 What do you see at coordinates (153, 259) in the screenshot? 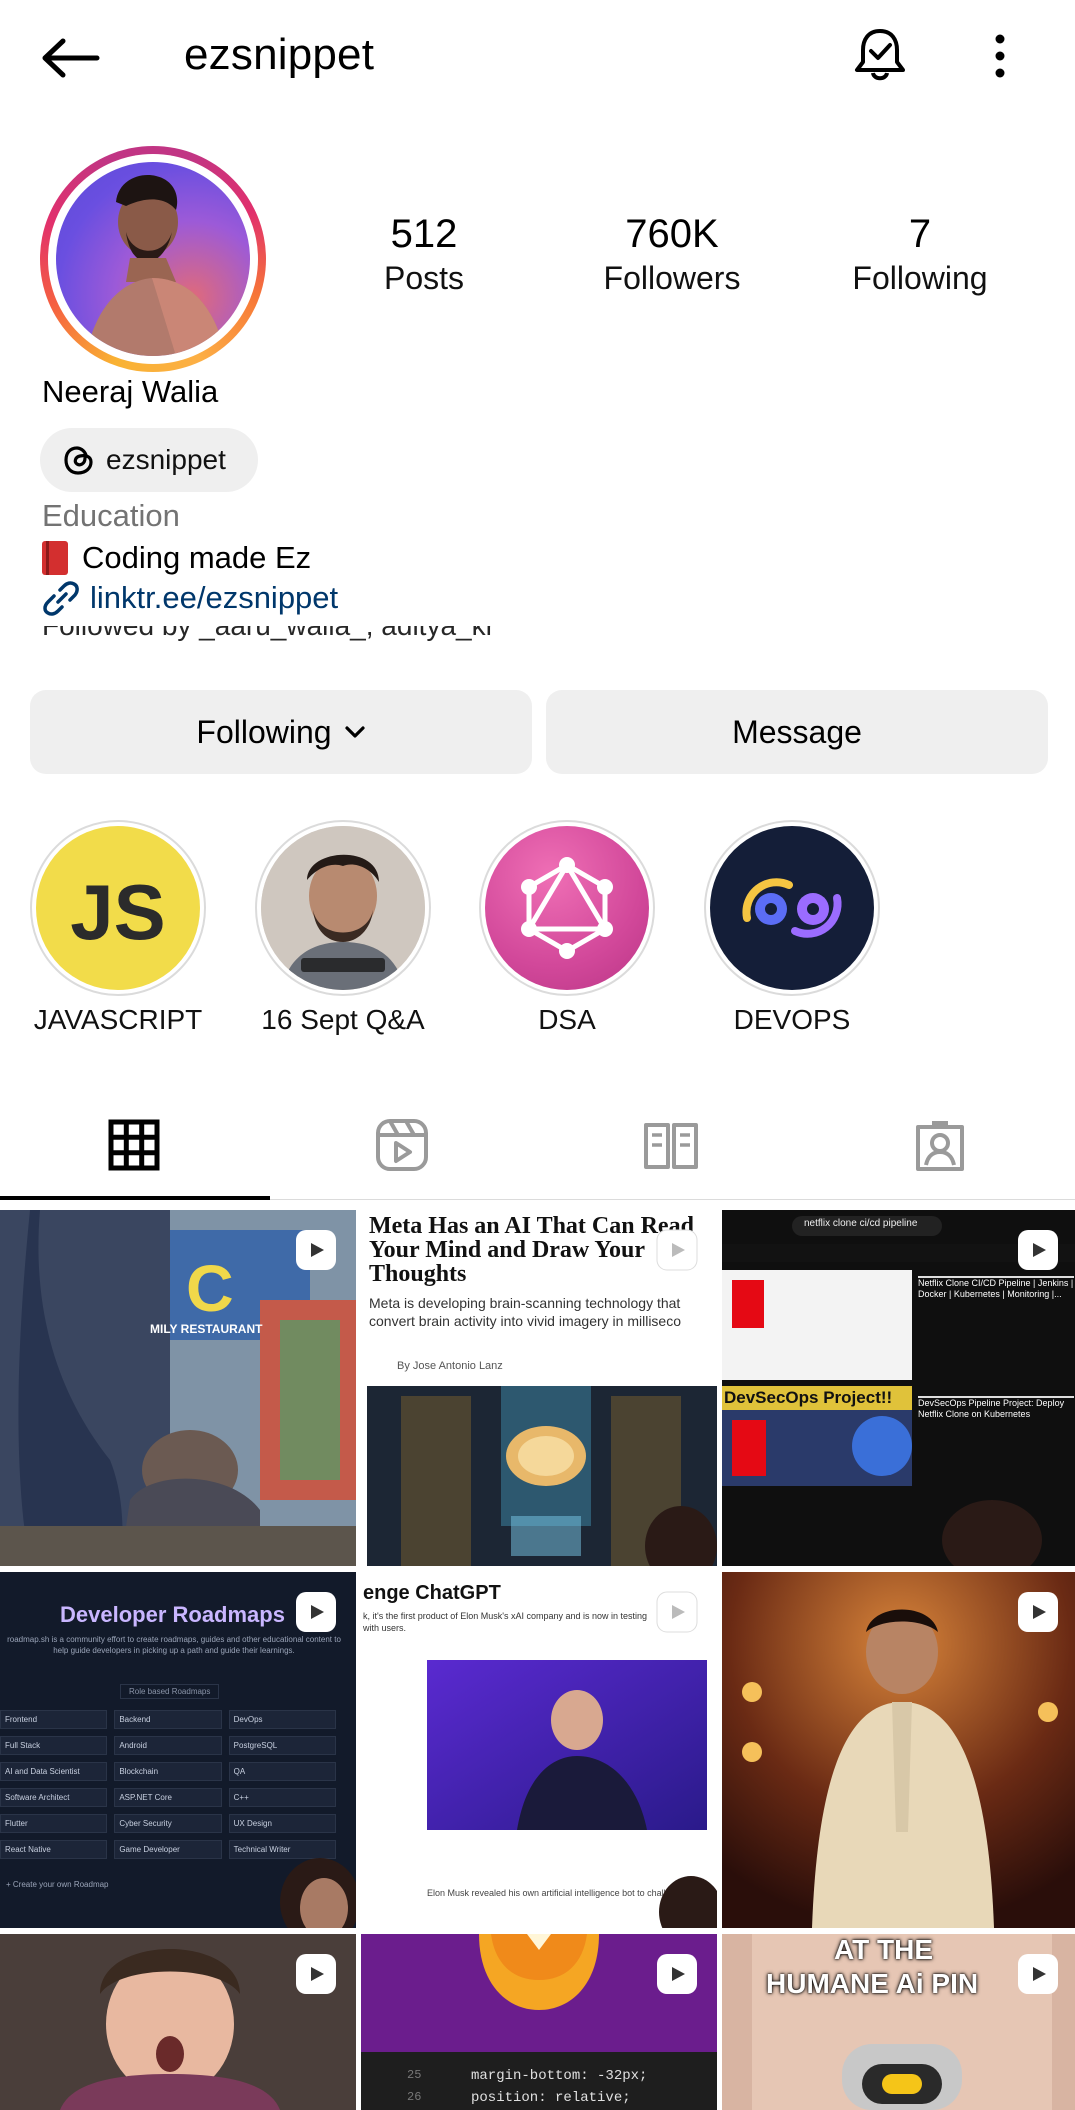
I see `avatar` at bounding box center [153, 259].